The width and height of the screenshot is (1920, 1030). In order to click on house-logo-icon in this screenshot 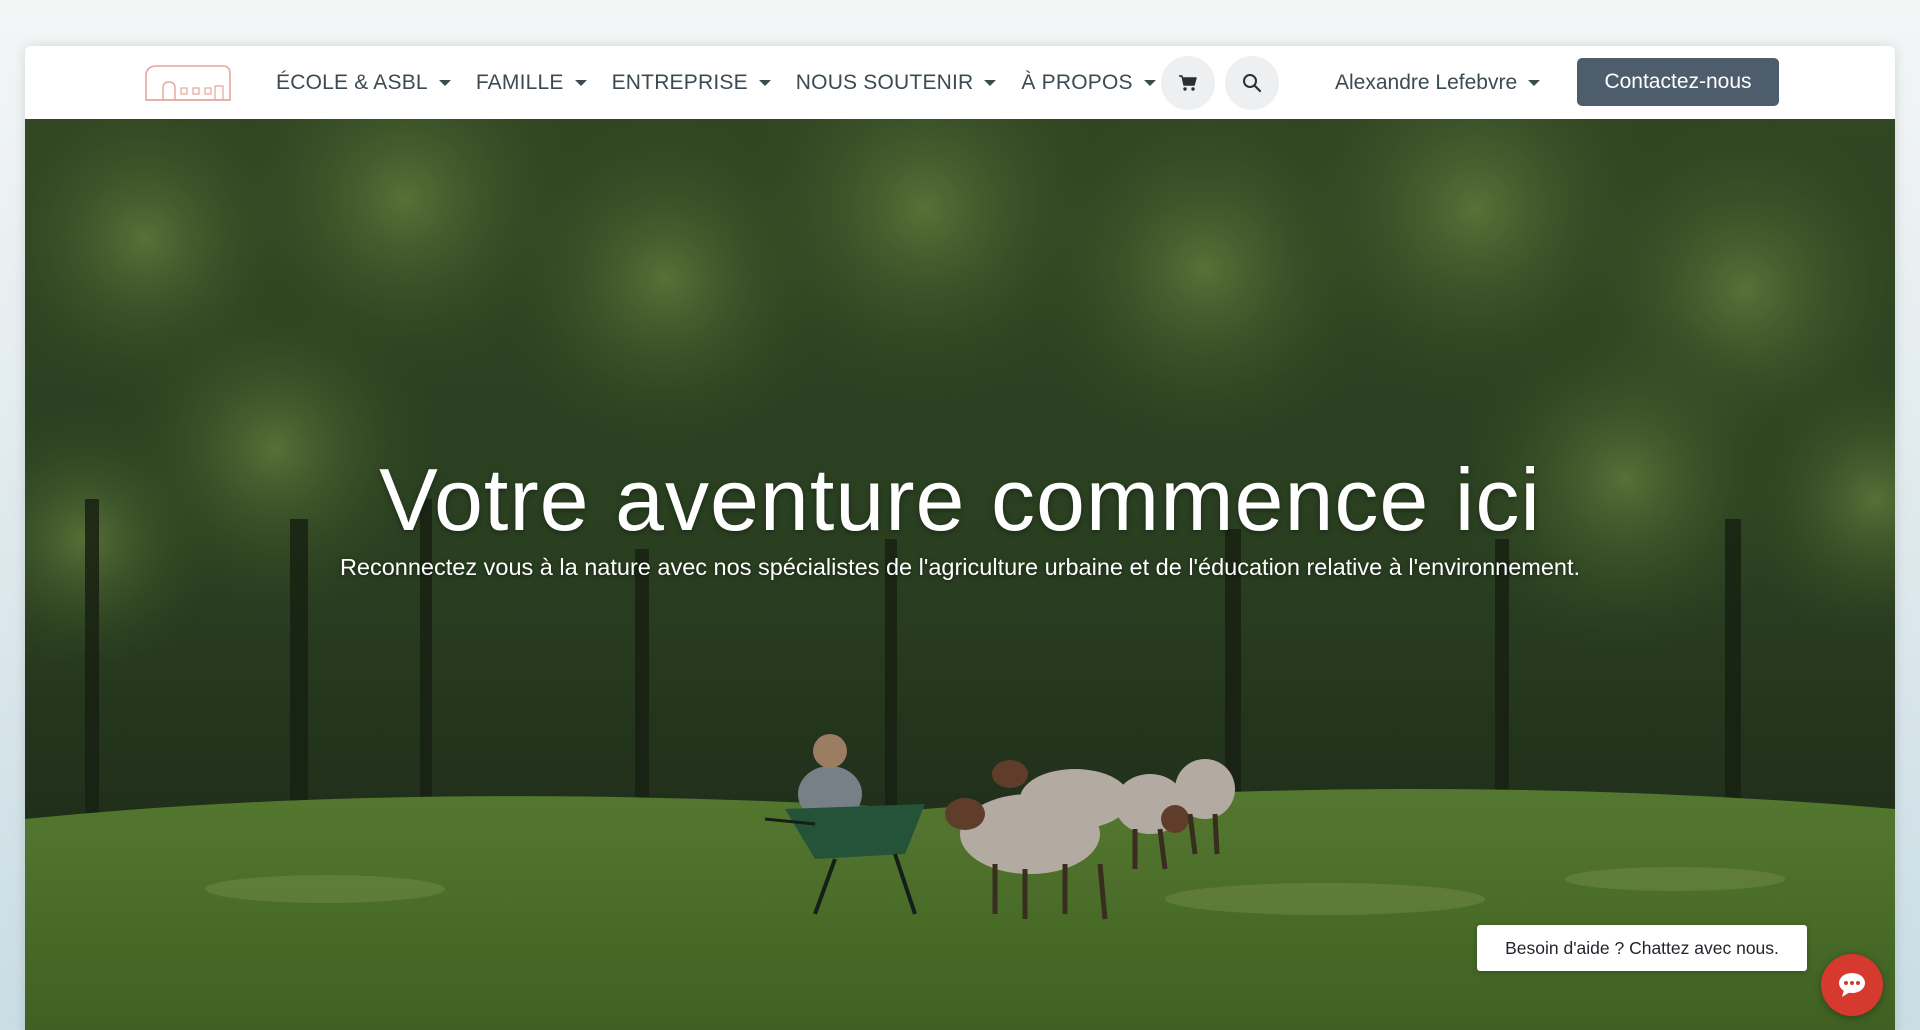, I will do `click(188, 83)`.